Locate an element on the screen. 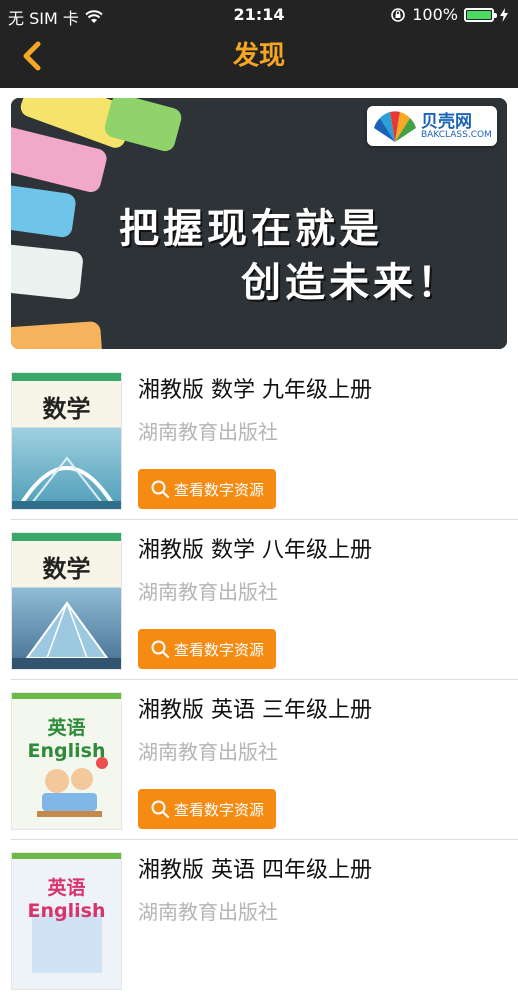 This screenshot has width=518, height=1000. battery-fill is located at coordinates (479, 14).